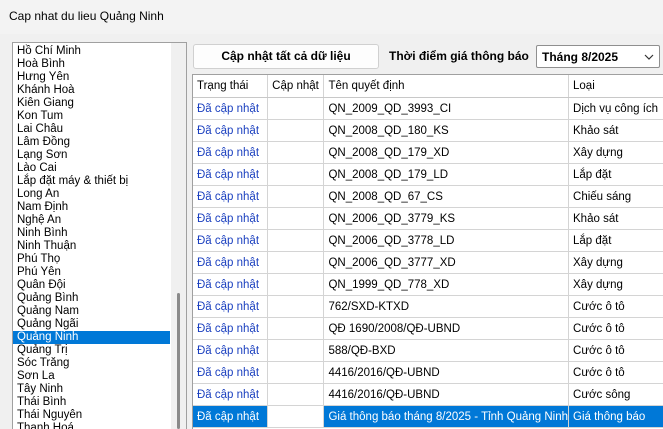 The height and width of the screenshot is (429, 663). Describe the element at coordinates (91, 64) in the screenshot. I see `province-list-item: Hoà Bình` at that location.